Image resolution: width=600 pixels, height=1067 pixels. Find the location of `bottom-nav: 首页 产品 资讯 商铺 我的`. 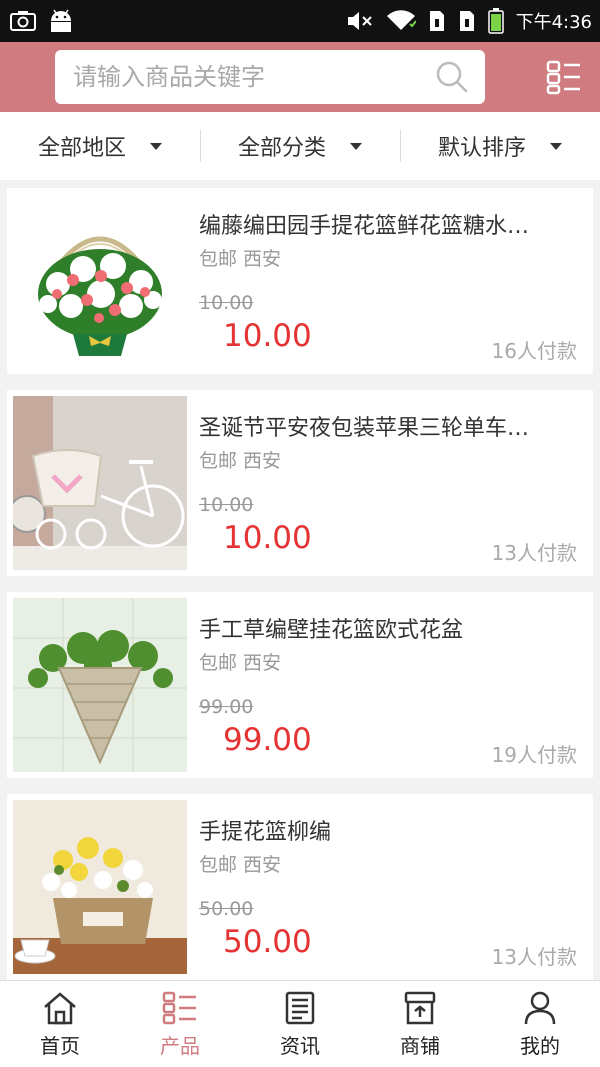

bottom-nav: 首页 产品 资讯 商铺 我的 is located at coordinates (300, 1023).